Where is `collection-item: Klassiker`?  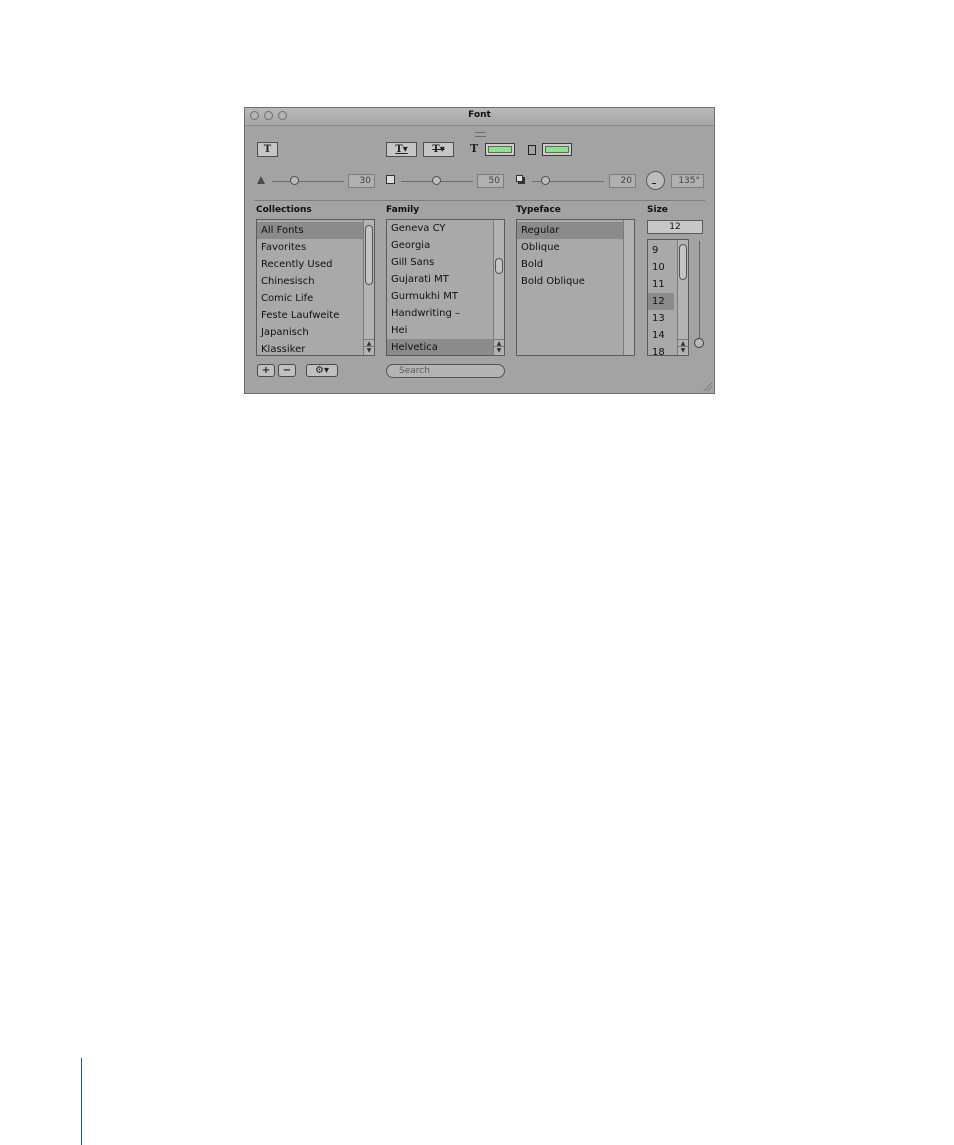
collection-item: Klassiker is located at coordinates (281, 348).